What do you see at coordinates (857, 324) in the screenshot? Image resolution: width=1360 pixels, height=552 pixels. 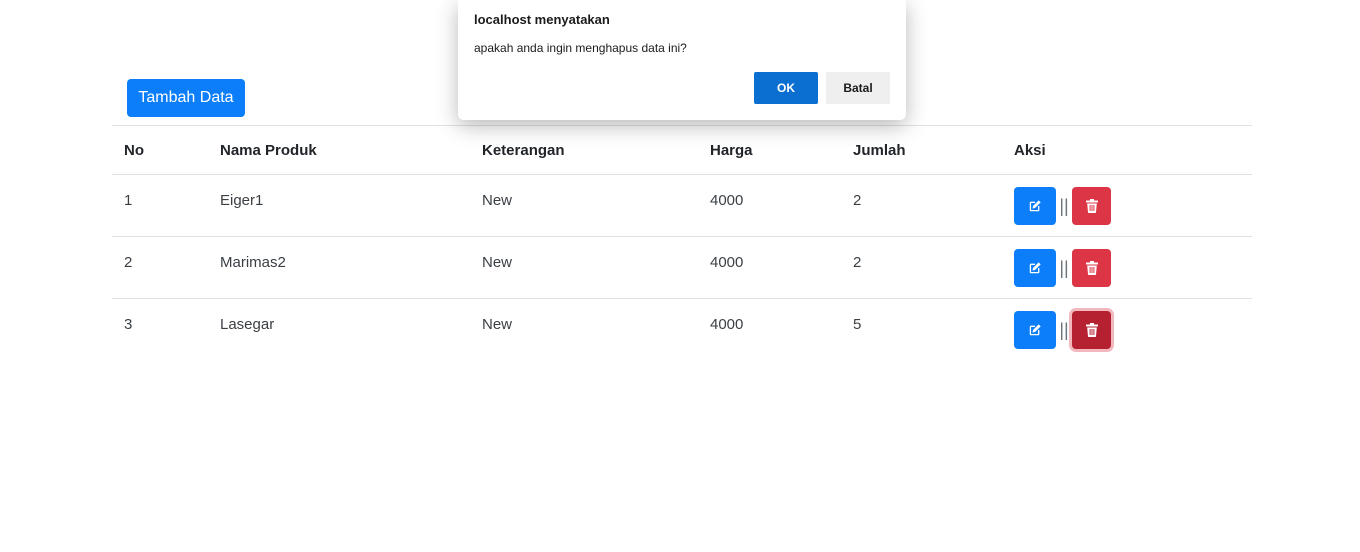 I see `cell-quantity: 5` at bounding box center [857, 324].